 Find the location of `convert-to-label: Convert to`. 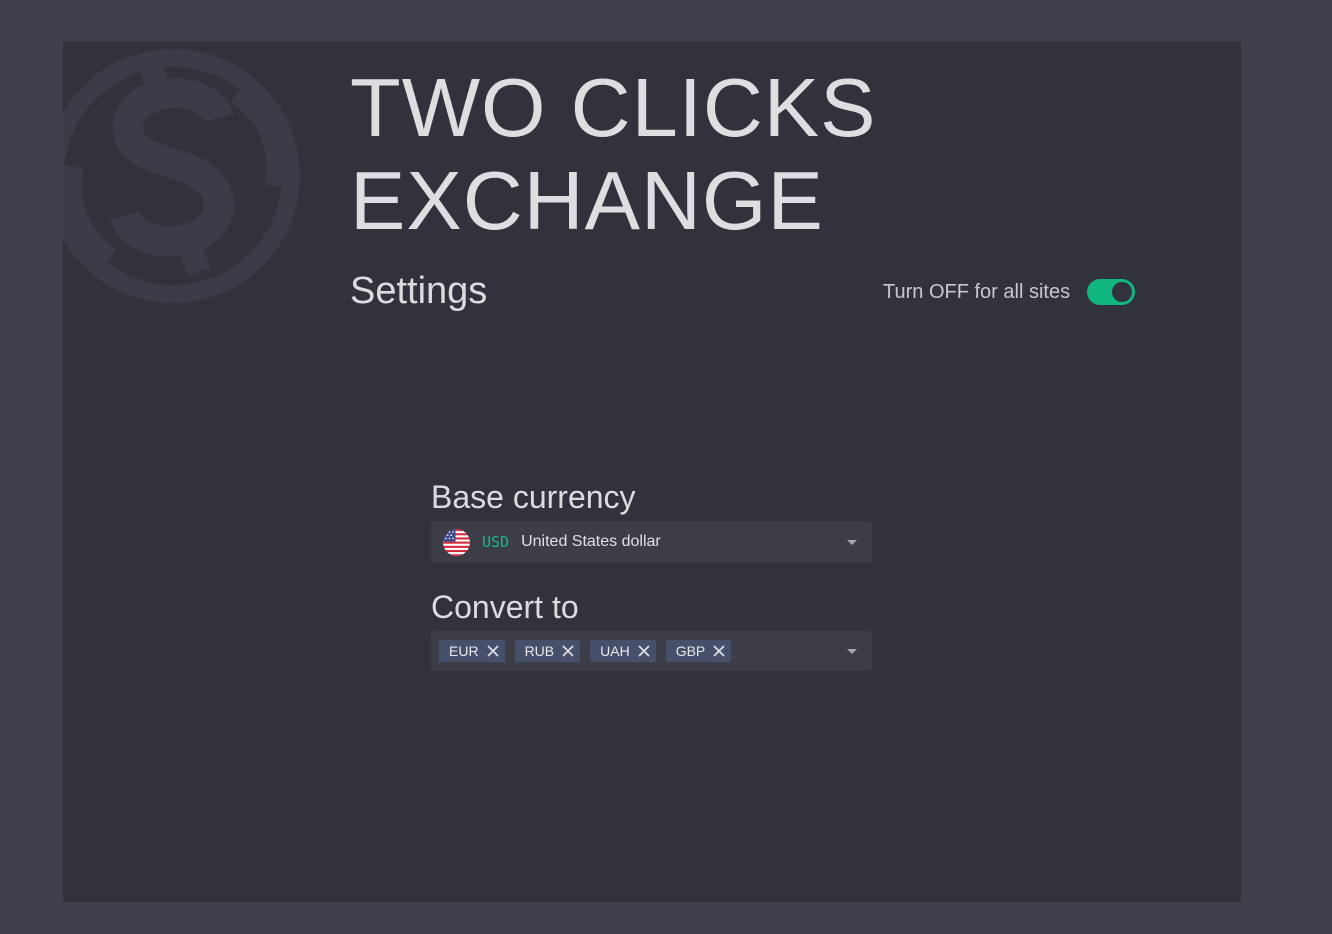

convert-to-label: Convert to is located at coordinates (505, 607).